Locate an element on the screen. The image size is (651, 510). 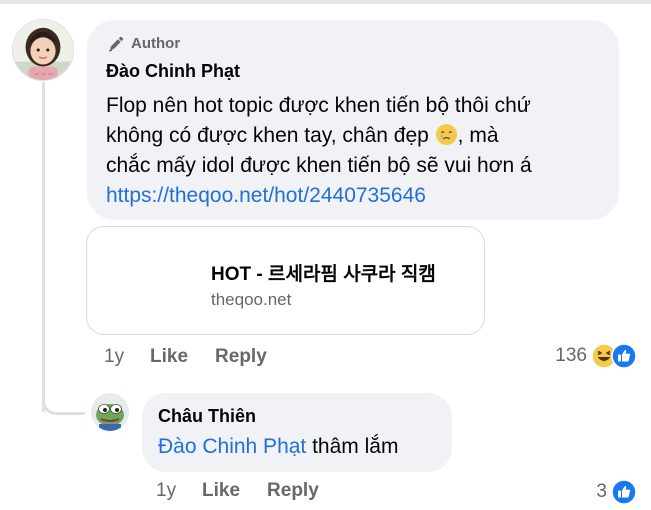
author-badge-label: Author is located at coordinates (156, 43).